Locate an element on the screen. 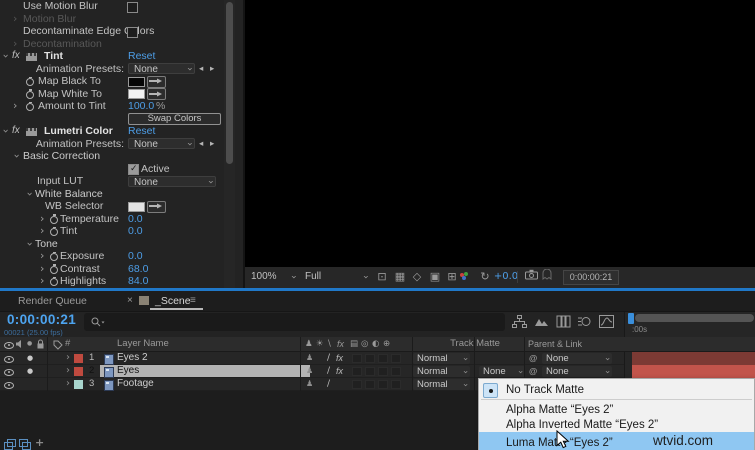  parent-dropdown: None › is located at coordinates (577, 371).